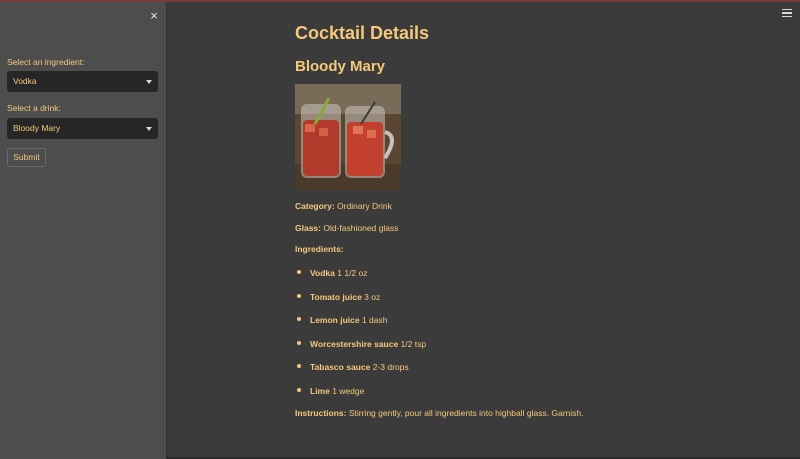  Describe the element at coordinates (371, 297) in the screenshot. I see `ingredient-measure: 3 oz` at that location.